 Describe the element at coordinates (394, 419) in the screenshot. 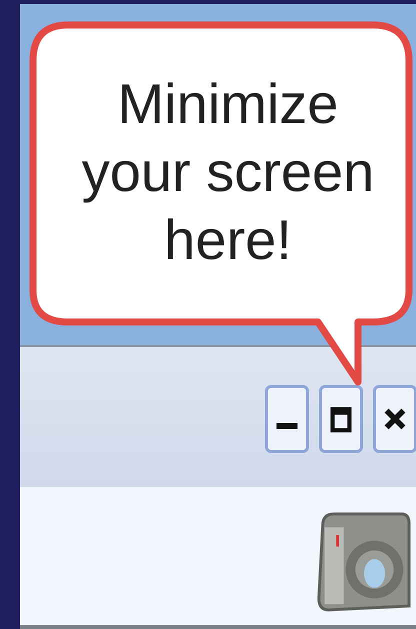

I see `close-button` at that location.